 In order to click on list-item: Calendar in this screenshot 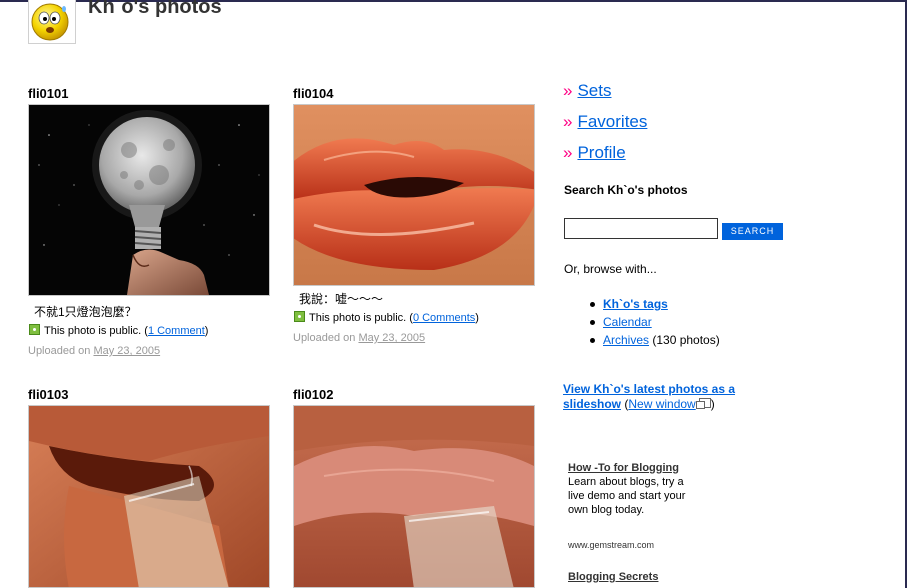, I will do `click(653, 323)`.